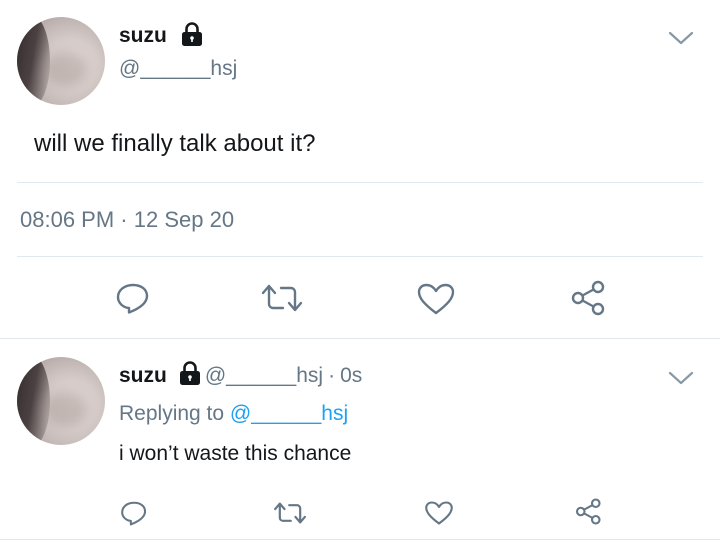 The image size is (720, 542). Describe the element at coordinates (175, 143) in the screenshot. I see `tweet-text: will we finally talk about it?` at that location.